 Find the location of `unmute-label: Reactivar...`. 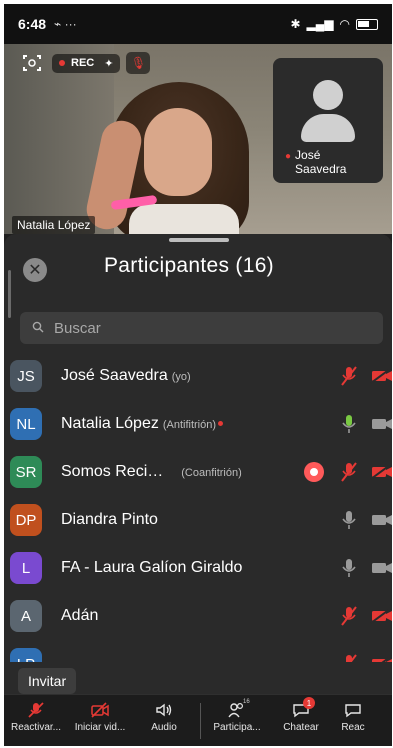

unmute-label: Reactivar... is located at coordinates (36, 727).